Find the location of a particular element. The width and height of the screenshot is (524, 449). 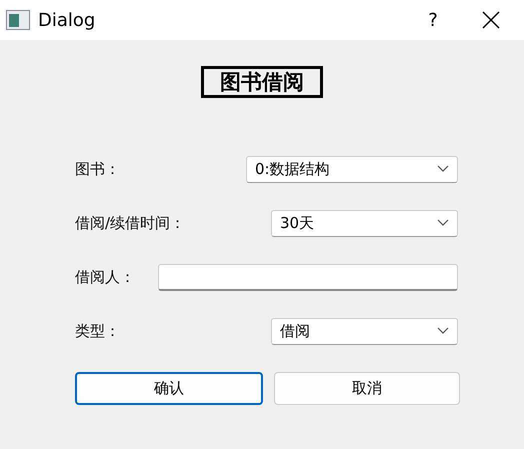

app-icon is located at coordinates (18, 20).